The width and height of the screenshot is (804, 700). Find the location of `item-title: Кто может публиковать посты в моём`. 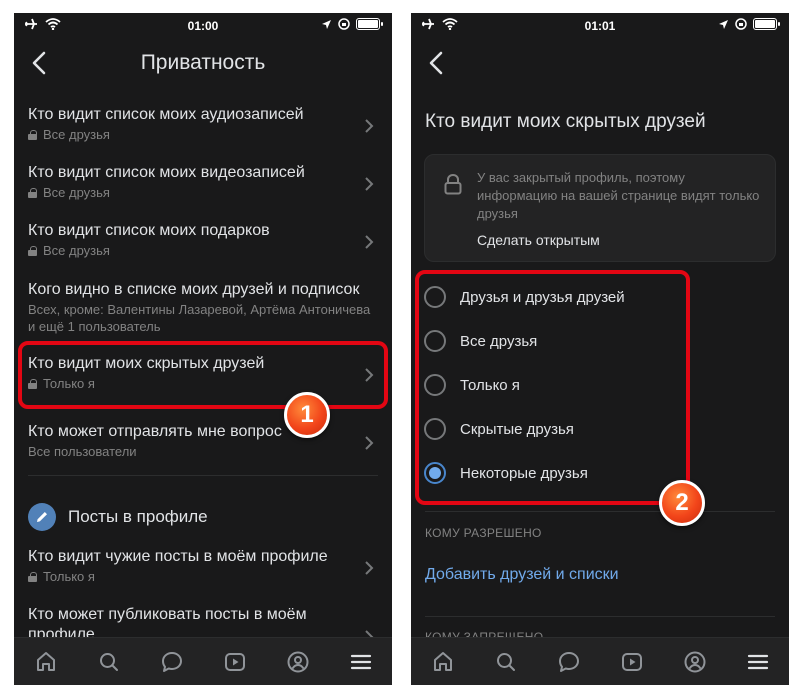

item-title: Кто может публиковать посты в моём is located at coordinates (167, 614).